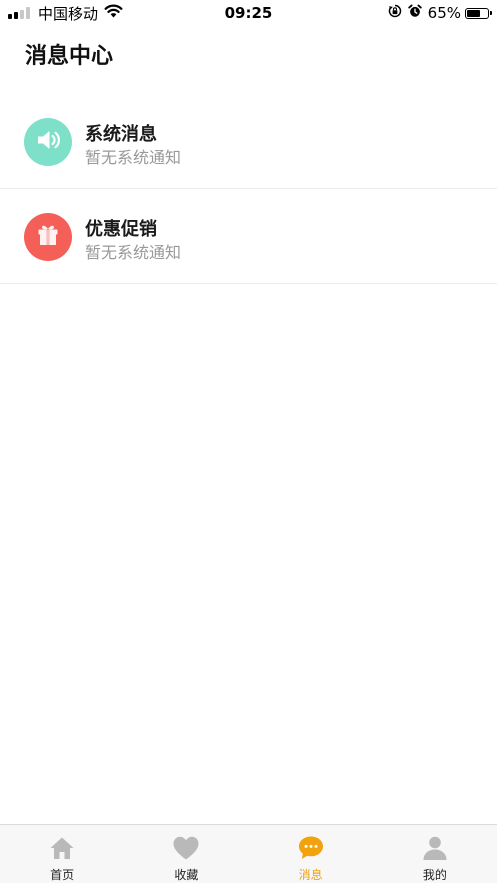  I want to click on tab-messages: 消息, so click(311, 854).